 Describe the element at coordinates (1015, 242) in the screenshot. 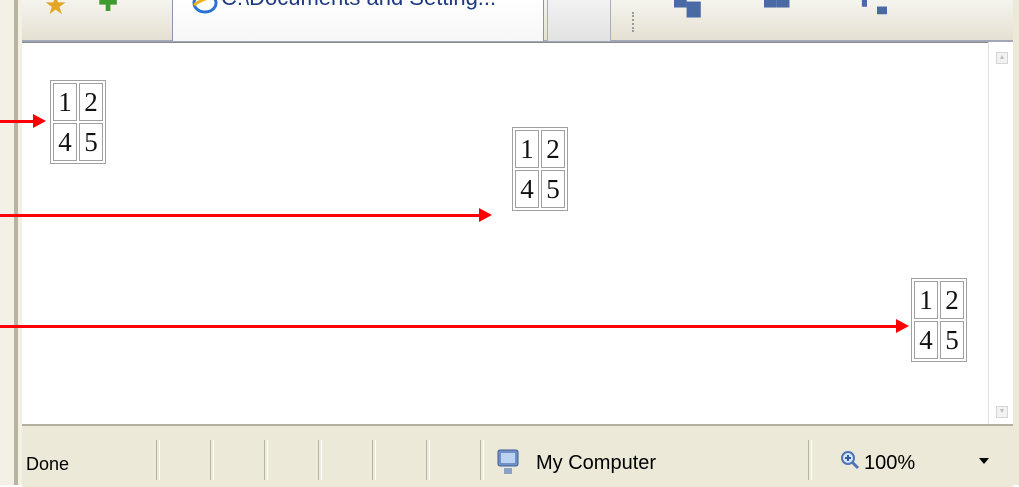

I see `window-right-border` at that location.